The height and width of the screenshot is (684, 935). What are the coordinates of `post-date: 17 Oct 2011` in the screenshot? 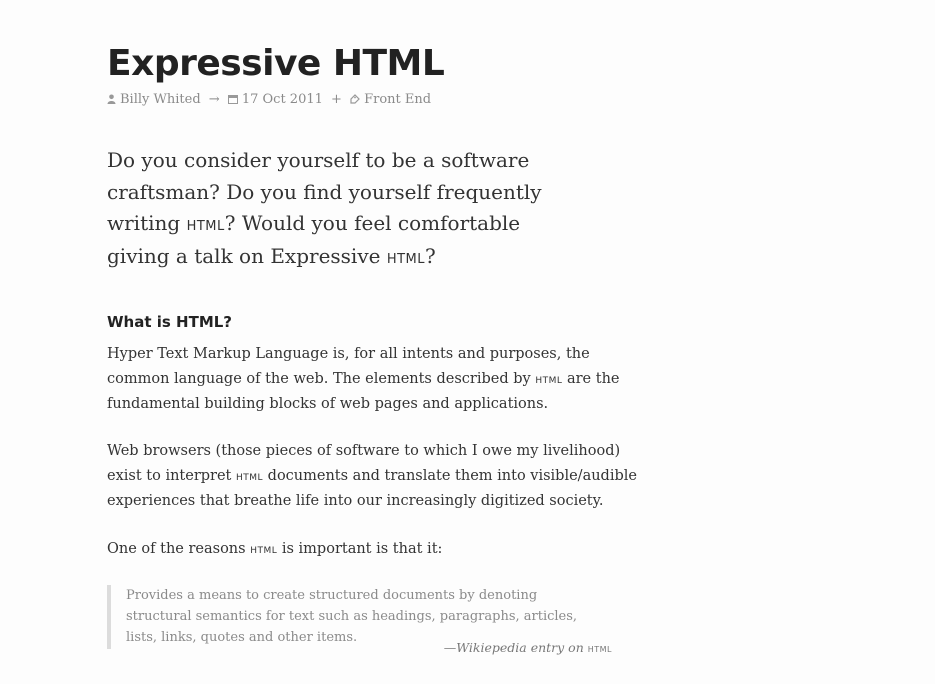 It's located at (282, 99).